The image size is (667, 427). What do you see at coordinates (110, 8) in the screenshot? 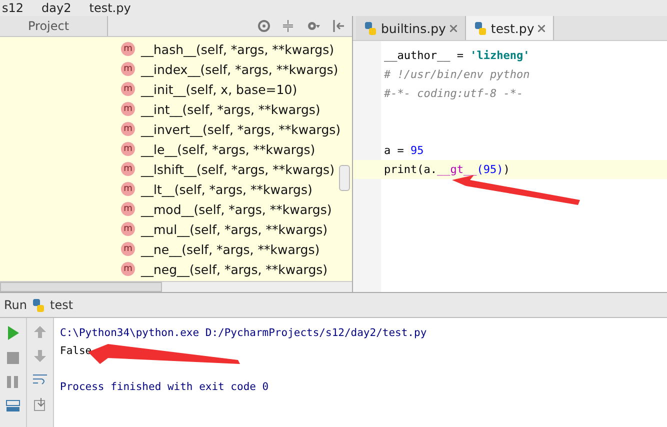
I see `breadcrumb-item: test.py` at bounding box center [110, 8].